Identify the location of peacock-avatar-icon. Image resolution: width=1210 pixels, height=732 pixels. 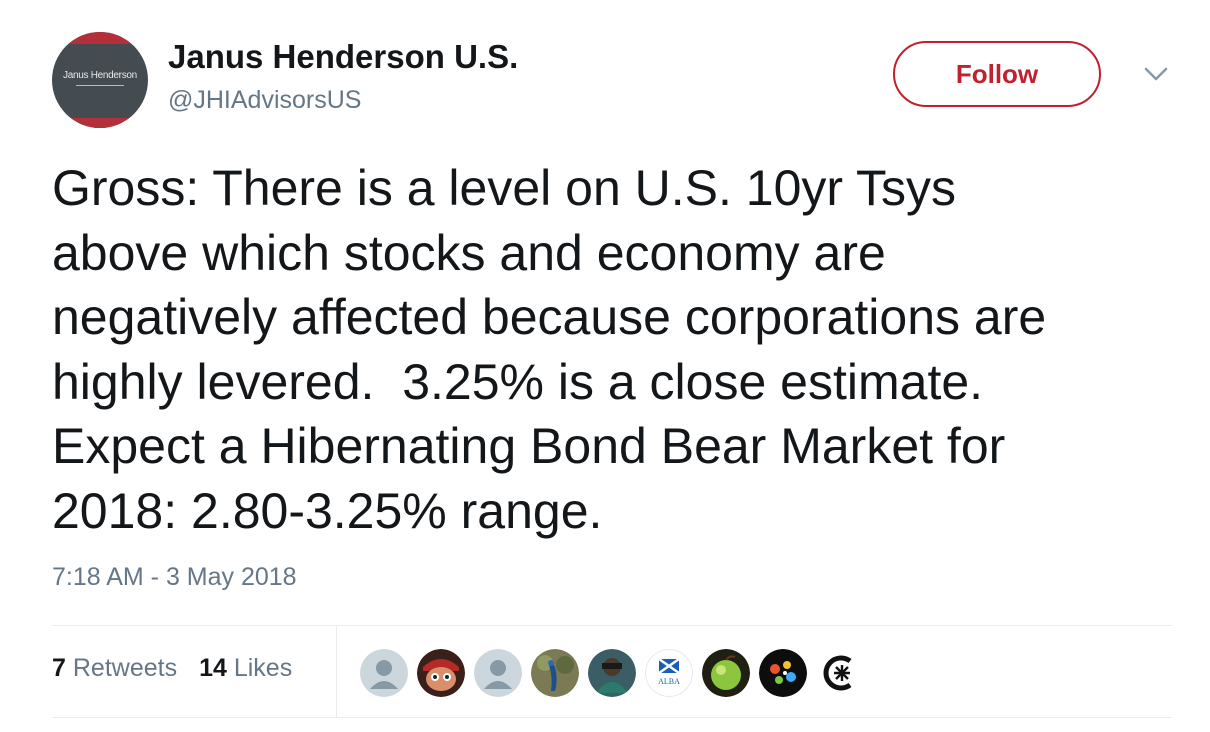
(555, 673).